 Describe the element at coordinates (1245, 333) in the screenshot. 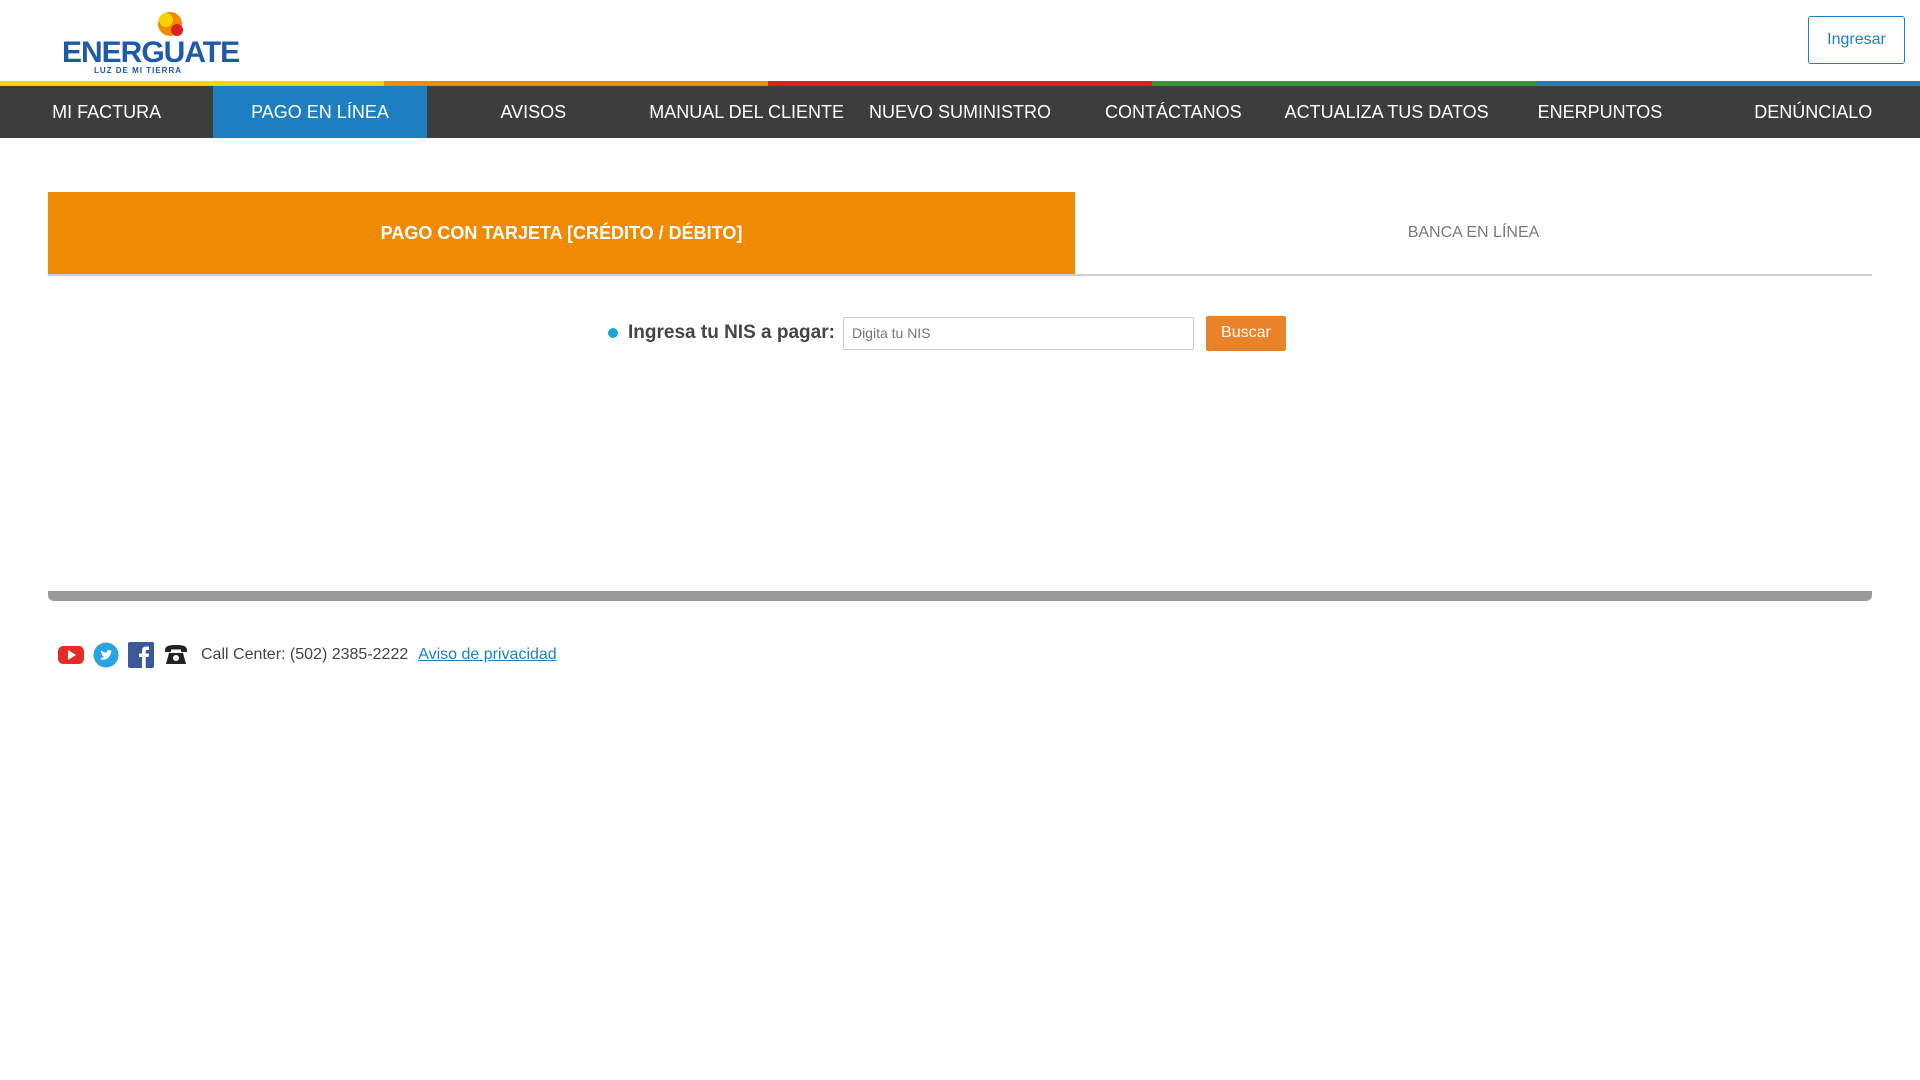

I see `search-button: Buscar` at that location.